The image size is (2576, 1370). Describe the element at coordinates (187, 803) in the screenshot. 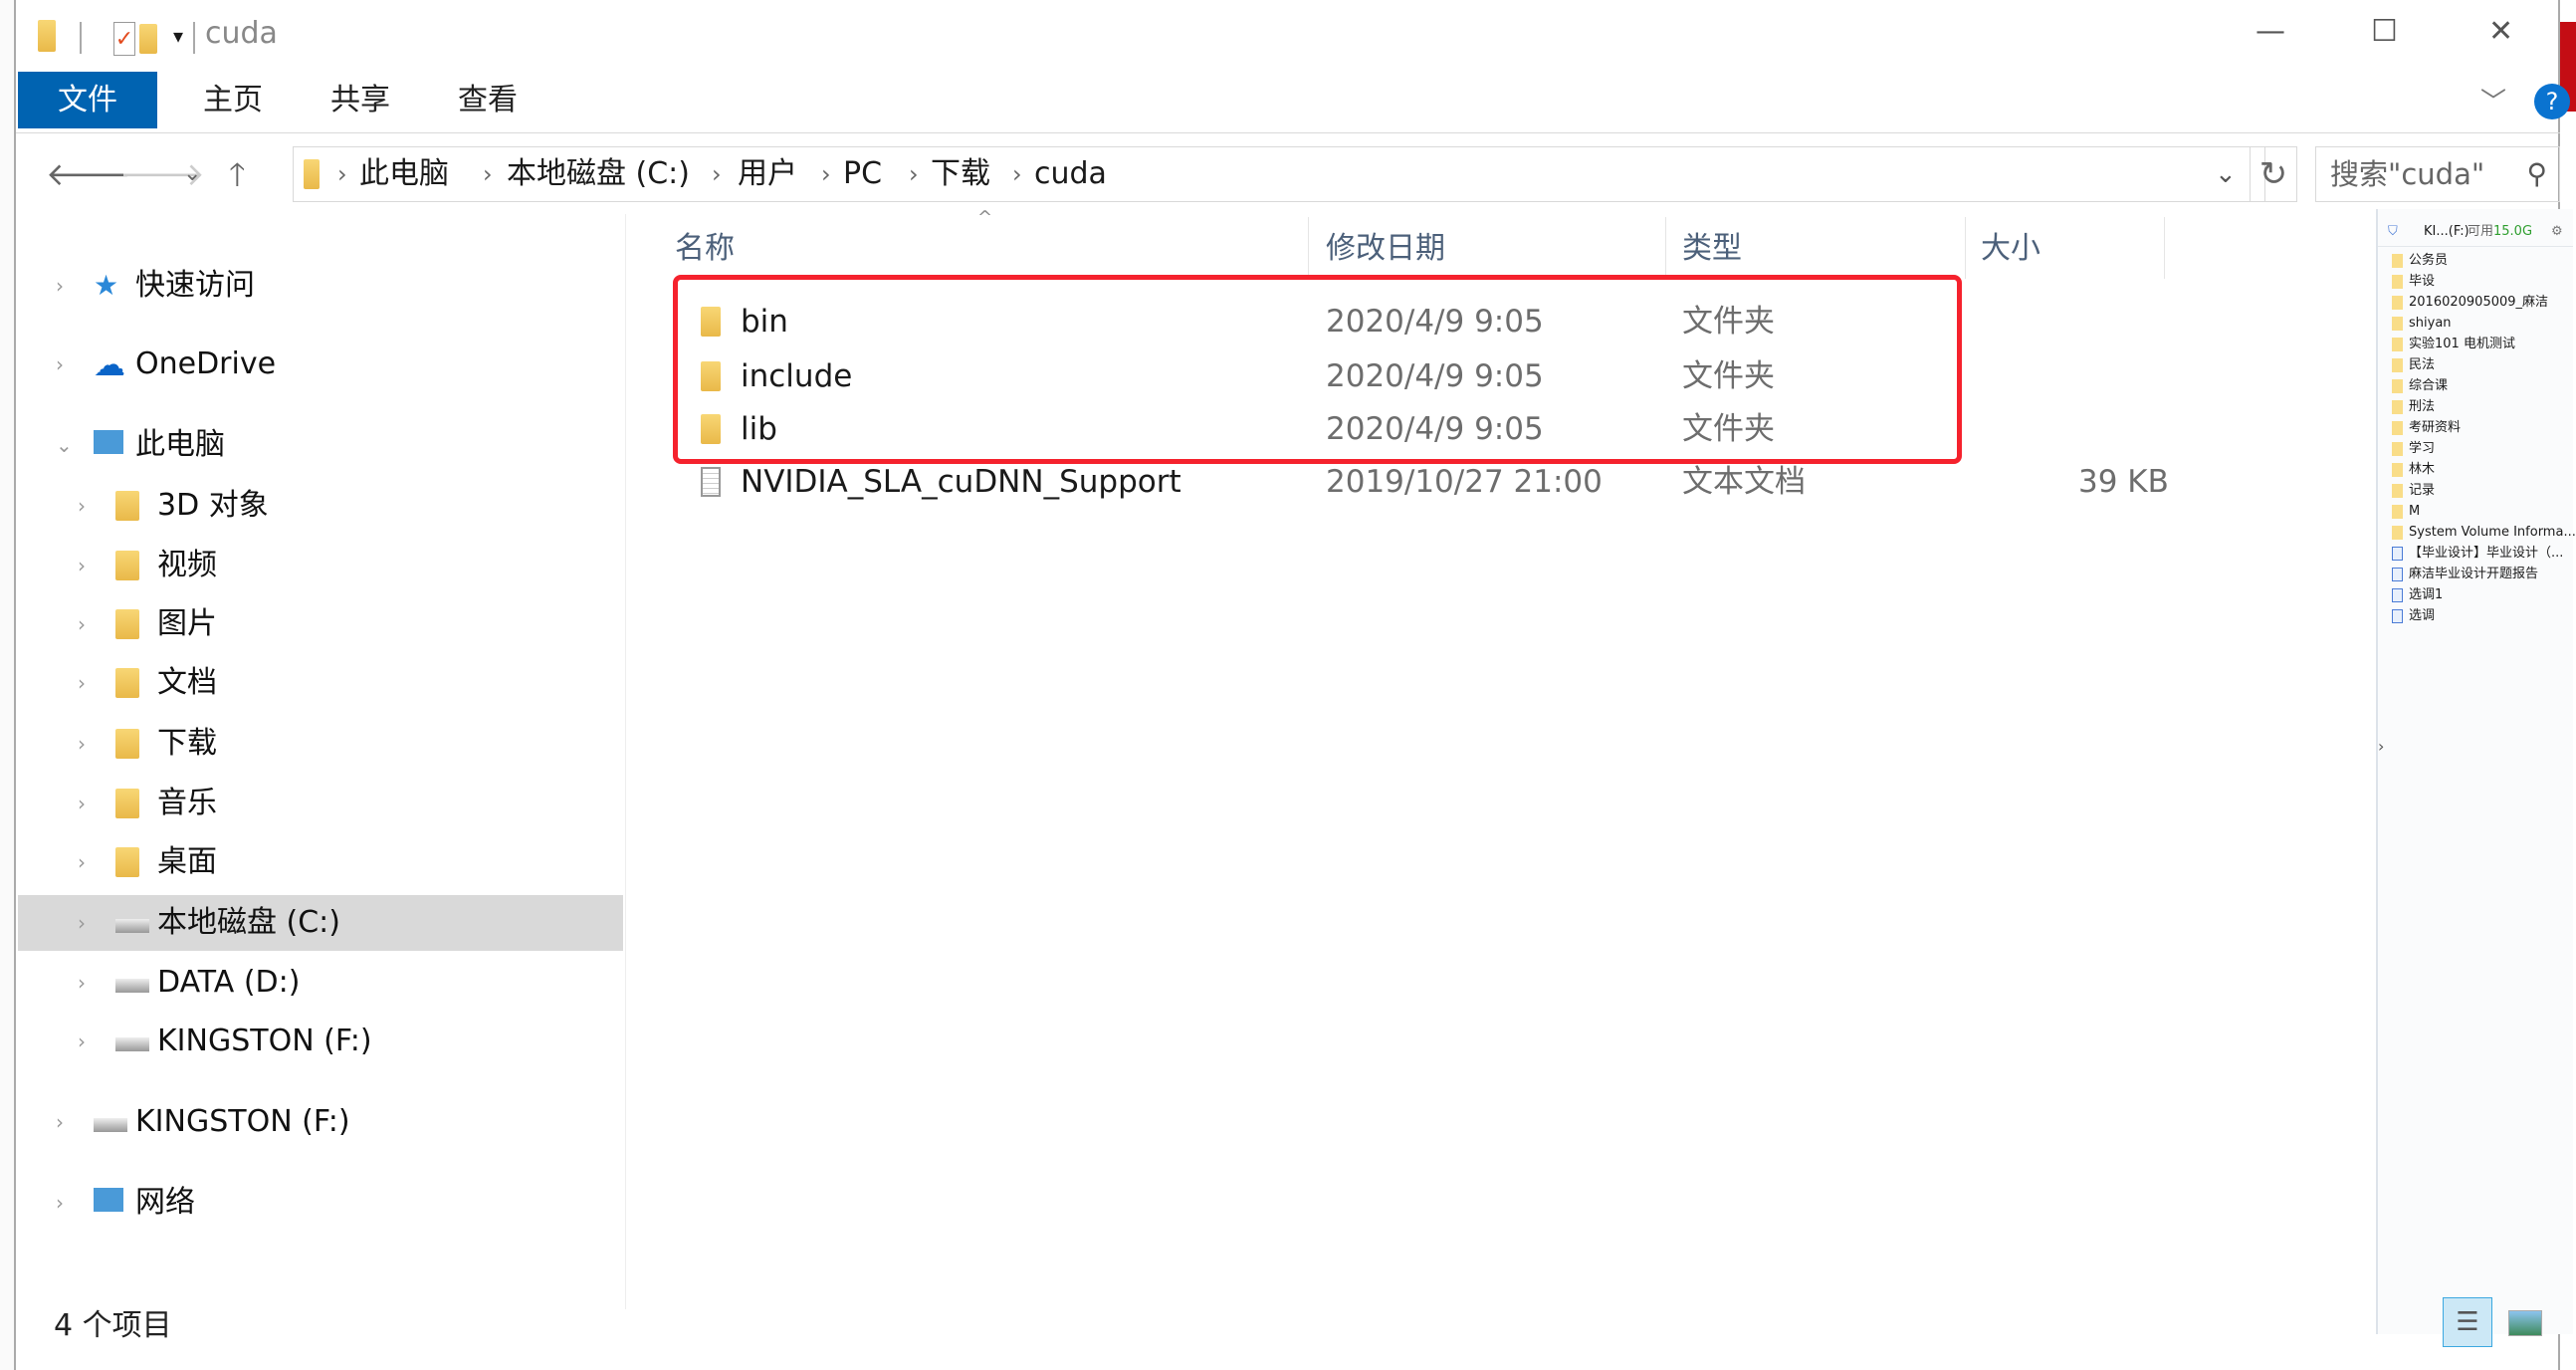

I see `sidebar-item-label: 音乐` at that location.